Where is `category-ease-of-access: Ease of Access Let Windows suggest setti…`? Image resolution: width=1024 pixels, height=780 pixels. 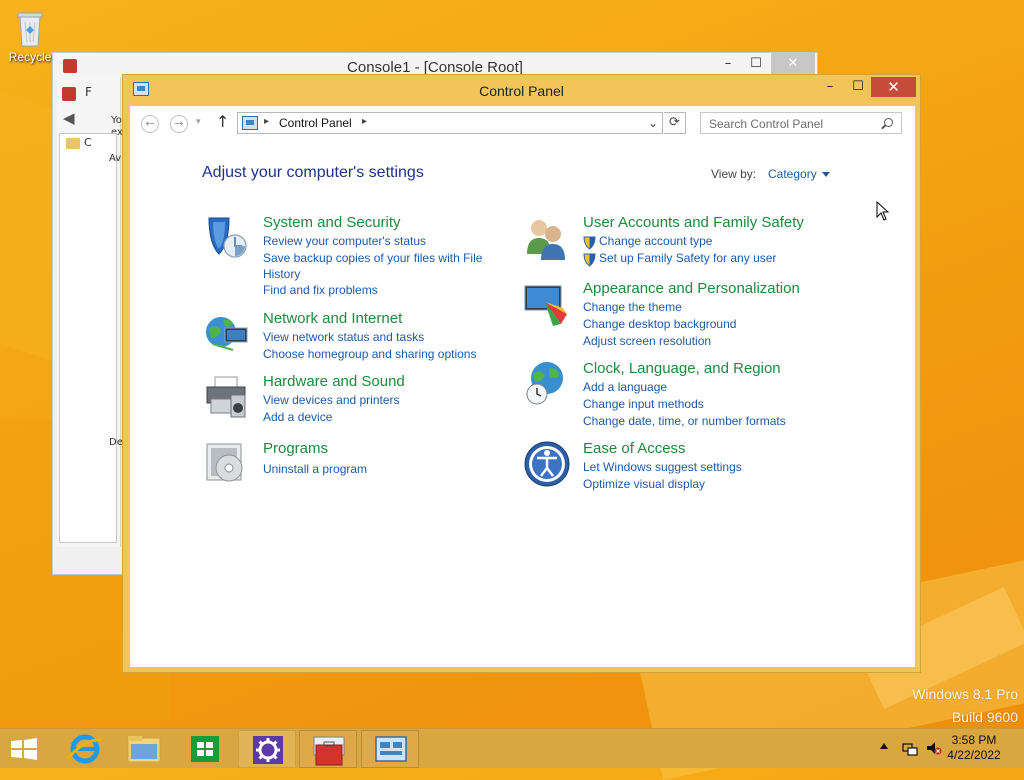 category-ease-of-access: Ease of Access Let Windows suggest setti… is located at coordinates (673, 465).